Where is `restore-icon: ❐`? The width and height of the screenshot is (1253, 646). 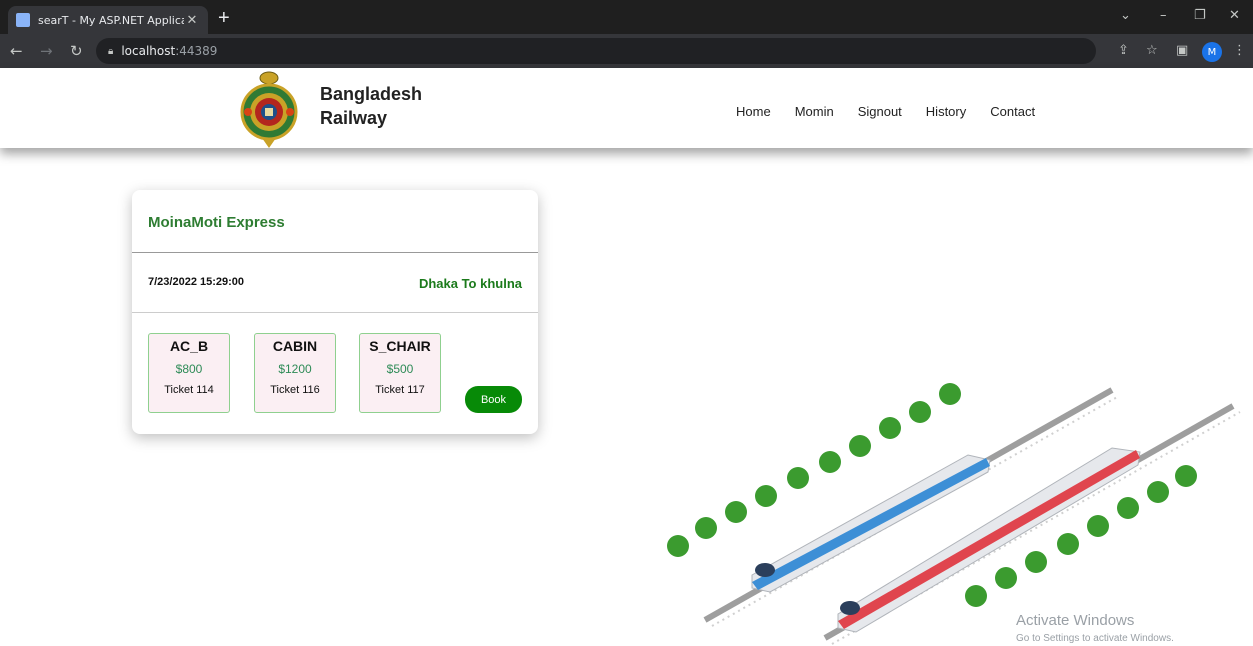
restore-icon: ❐ is located at coordinates (1200, 15).